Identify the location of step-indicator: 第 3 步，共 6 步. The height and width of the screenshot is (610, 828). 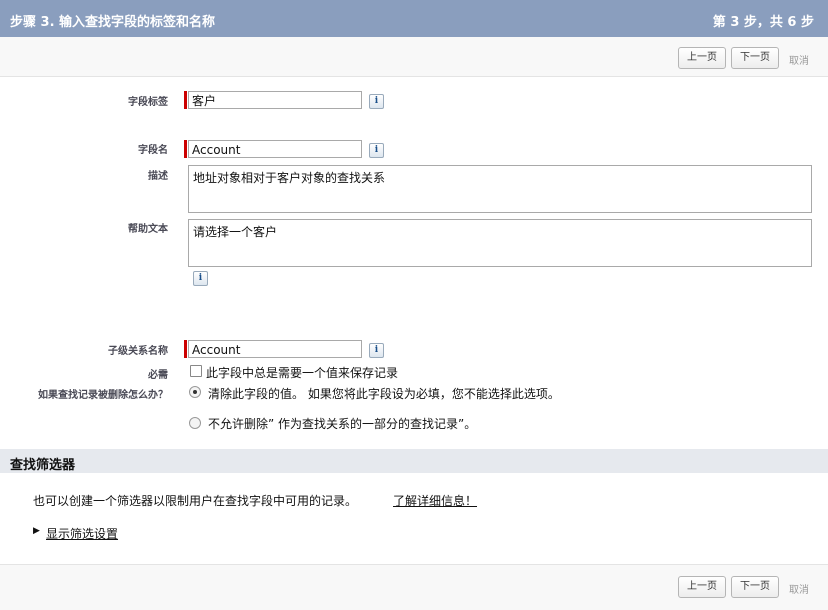
(763, 22).